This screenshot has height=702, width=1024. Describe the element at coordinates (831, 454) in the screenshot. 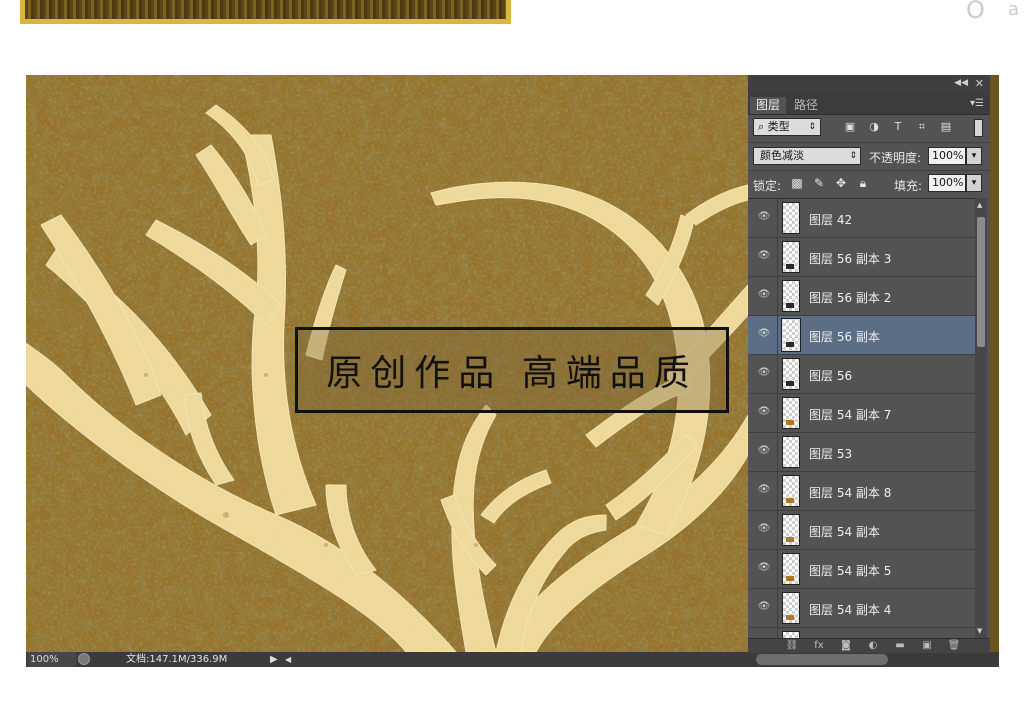

I see `layer-name: 图层 53` at that location.